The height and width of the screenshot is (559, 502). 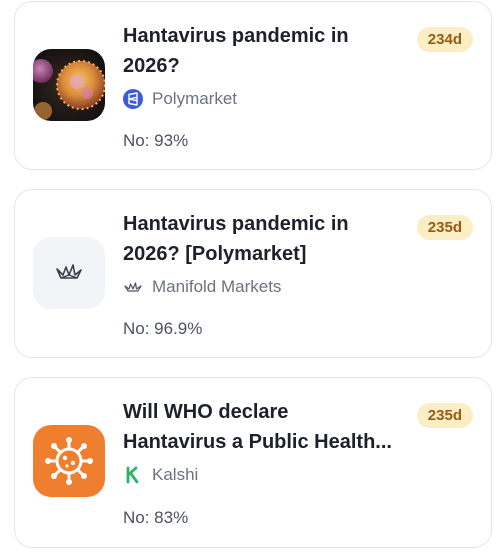 I want to click on market-source: Manifold Markets, so click(x=202, y=287).